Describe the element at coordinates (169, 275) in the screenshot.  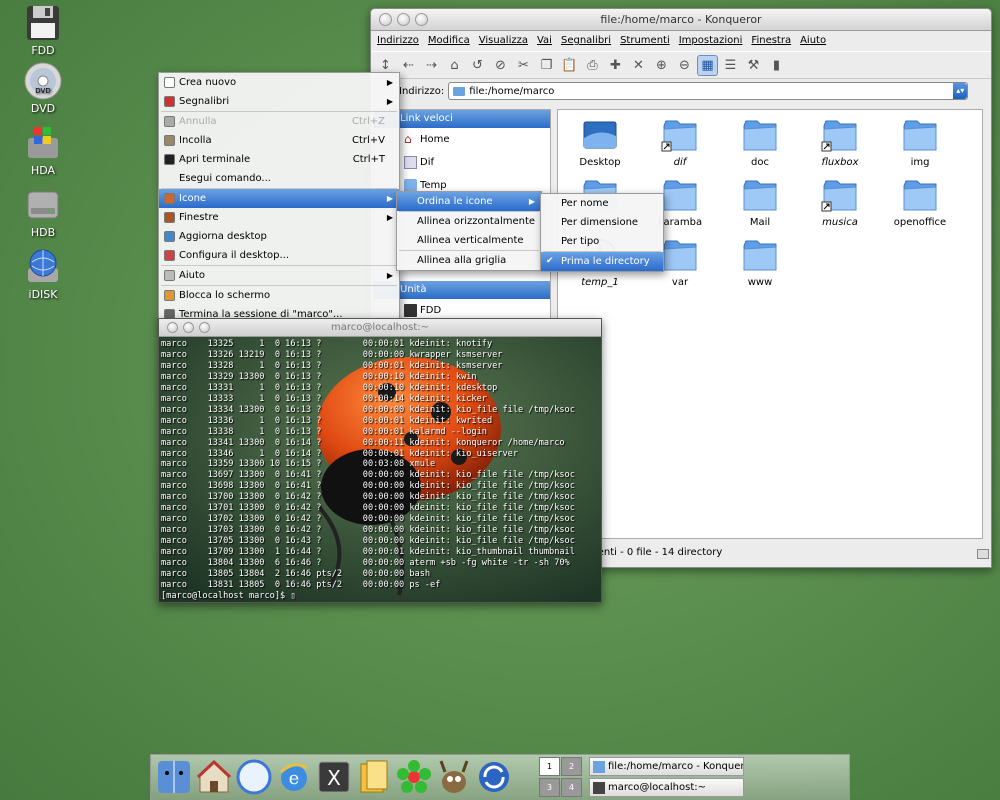
I see `help-icon` at that location.